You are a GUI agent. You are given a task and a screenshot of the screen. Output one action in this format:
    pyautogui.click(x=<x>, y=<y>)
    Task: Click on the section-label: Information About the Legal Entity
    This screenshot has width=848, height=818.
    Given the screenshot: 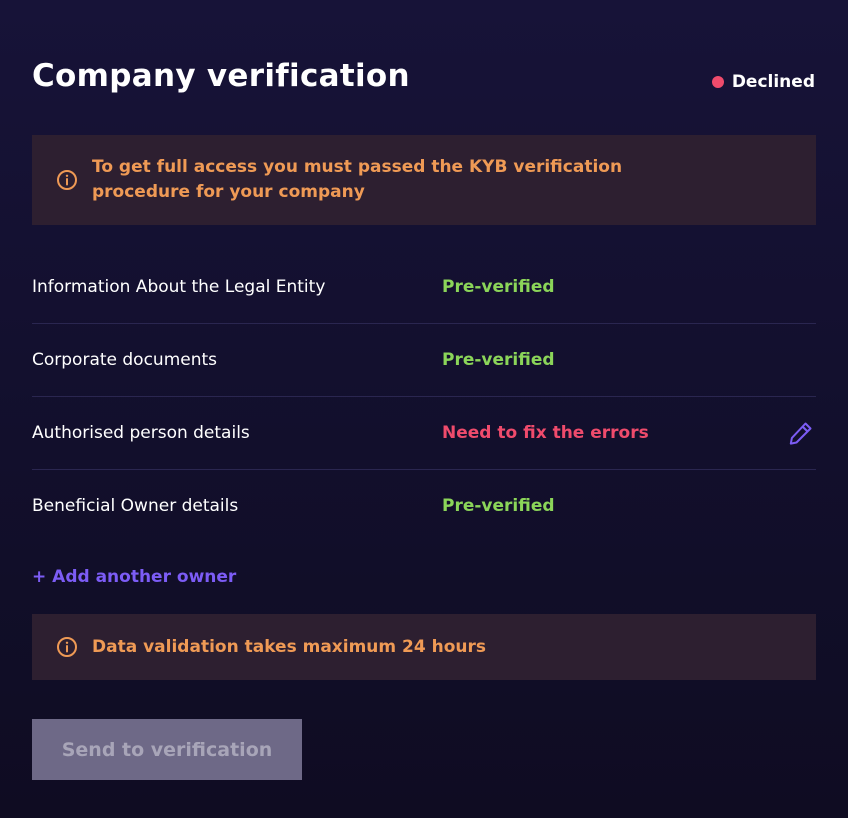 What is the action you would take?
    pyautogui.click(x=179, y=287)
    